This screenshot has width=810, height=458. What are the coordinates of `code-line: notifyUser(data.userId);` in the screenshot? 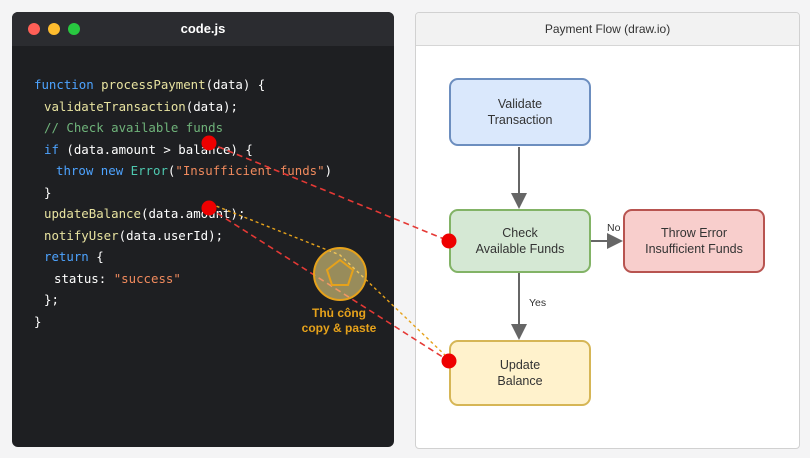 It's located at (133, 235).